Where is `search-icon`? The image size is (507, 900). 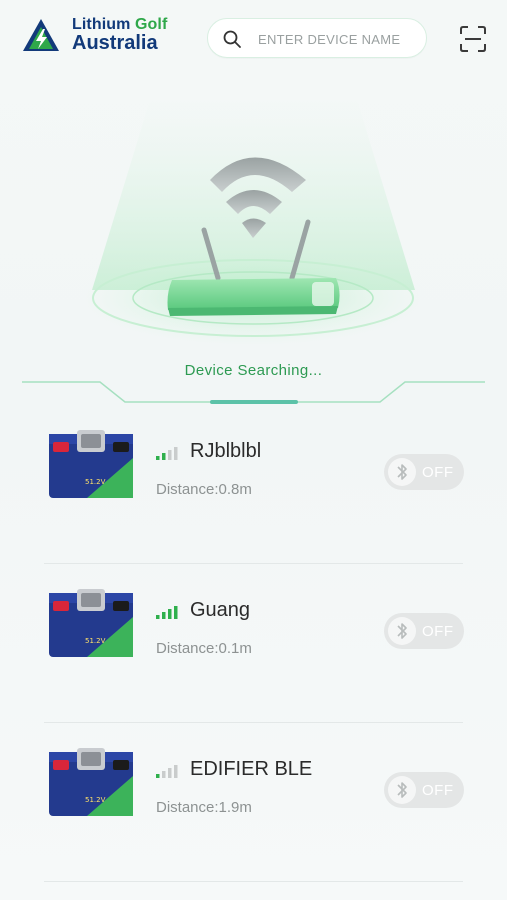 search-icon is located at coordinates (232, 39).